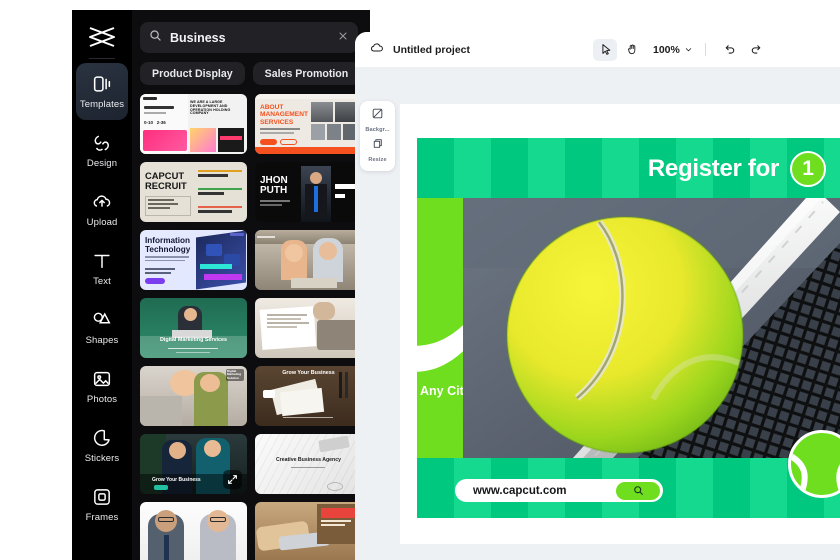 The image size is (840, 560). I want to click on resize-label: Resize, so click(377, 160).